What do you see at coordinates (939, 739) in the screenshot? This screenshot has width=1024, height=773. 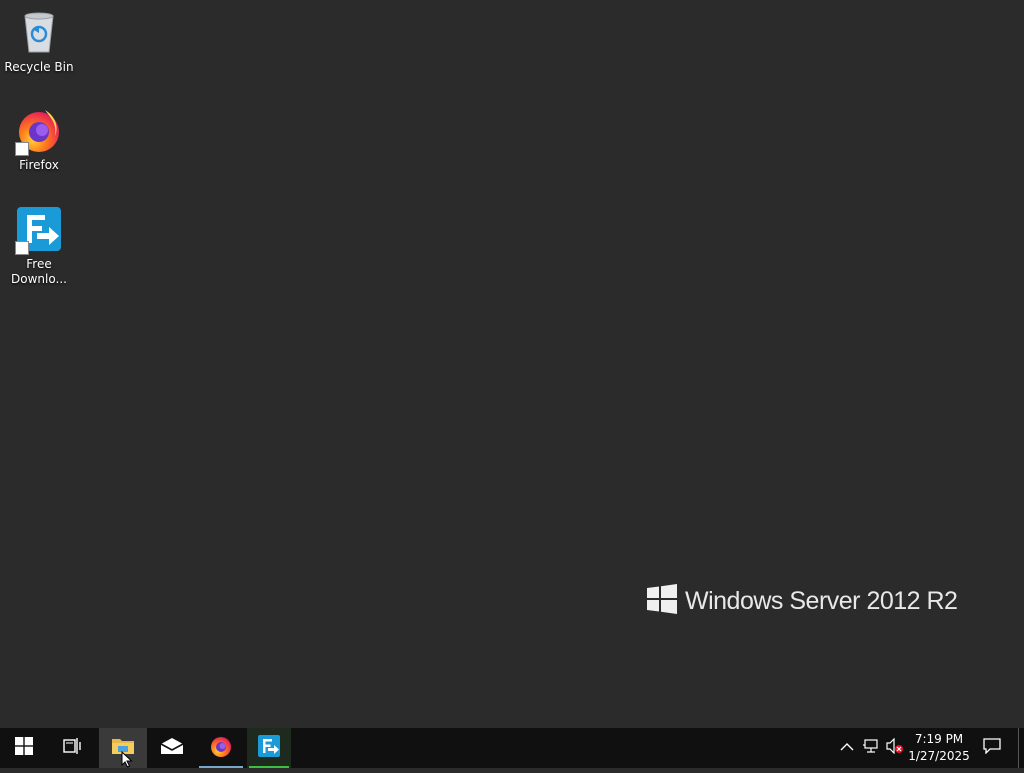 I see `clock-time: 7:19 PM` at bounding box center [939, 739].